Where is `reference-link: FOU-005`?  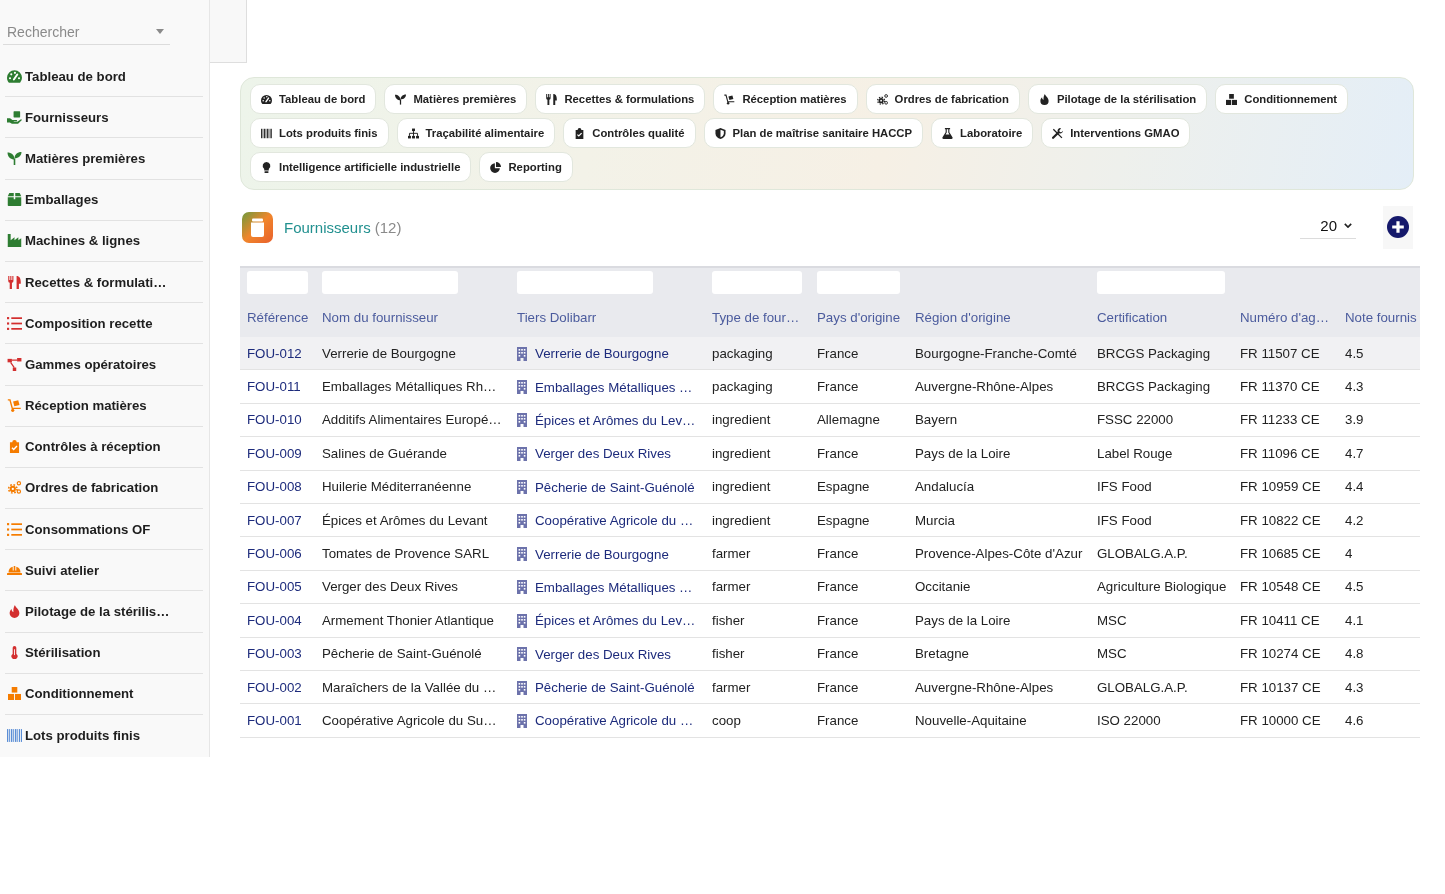
reference-link: FOU-005 is located at coordinates (274, 587).